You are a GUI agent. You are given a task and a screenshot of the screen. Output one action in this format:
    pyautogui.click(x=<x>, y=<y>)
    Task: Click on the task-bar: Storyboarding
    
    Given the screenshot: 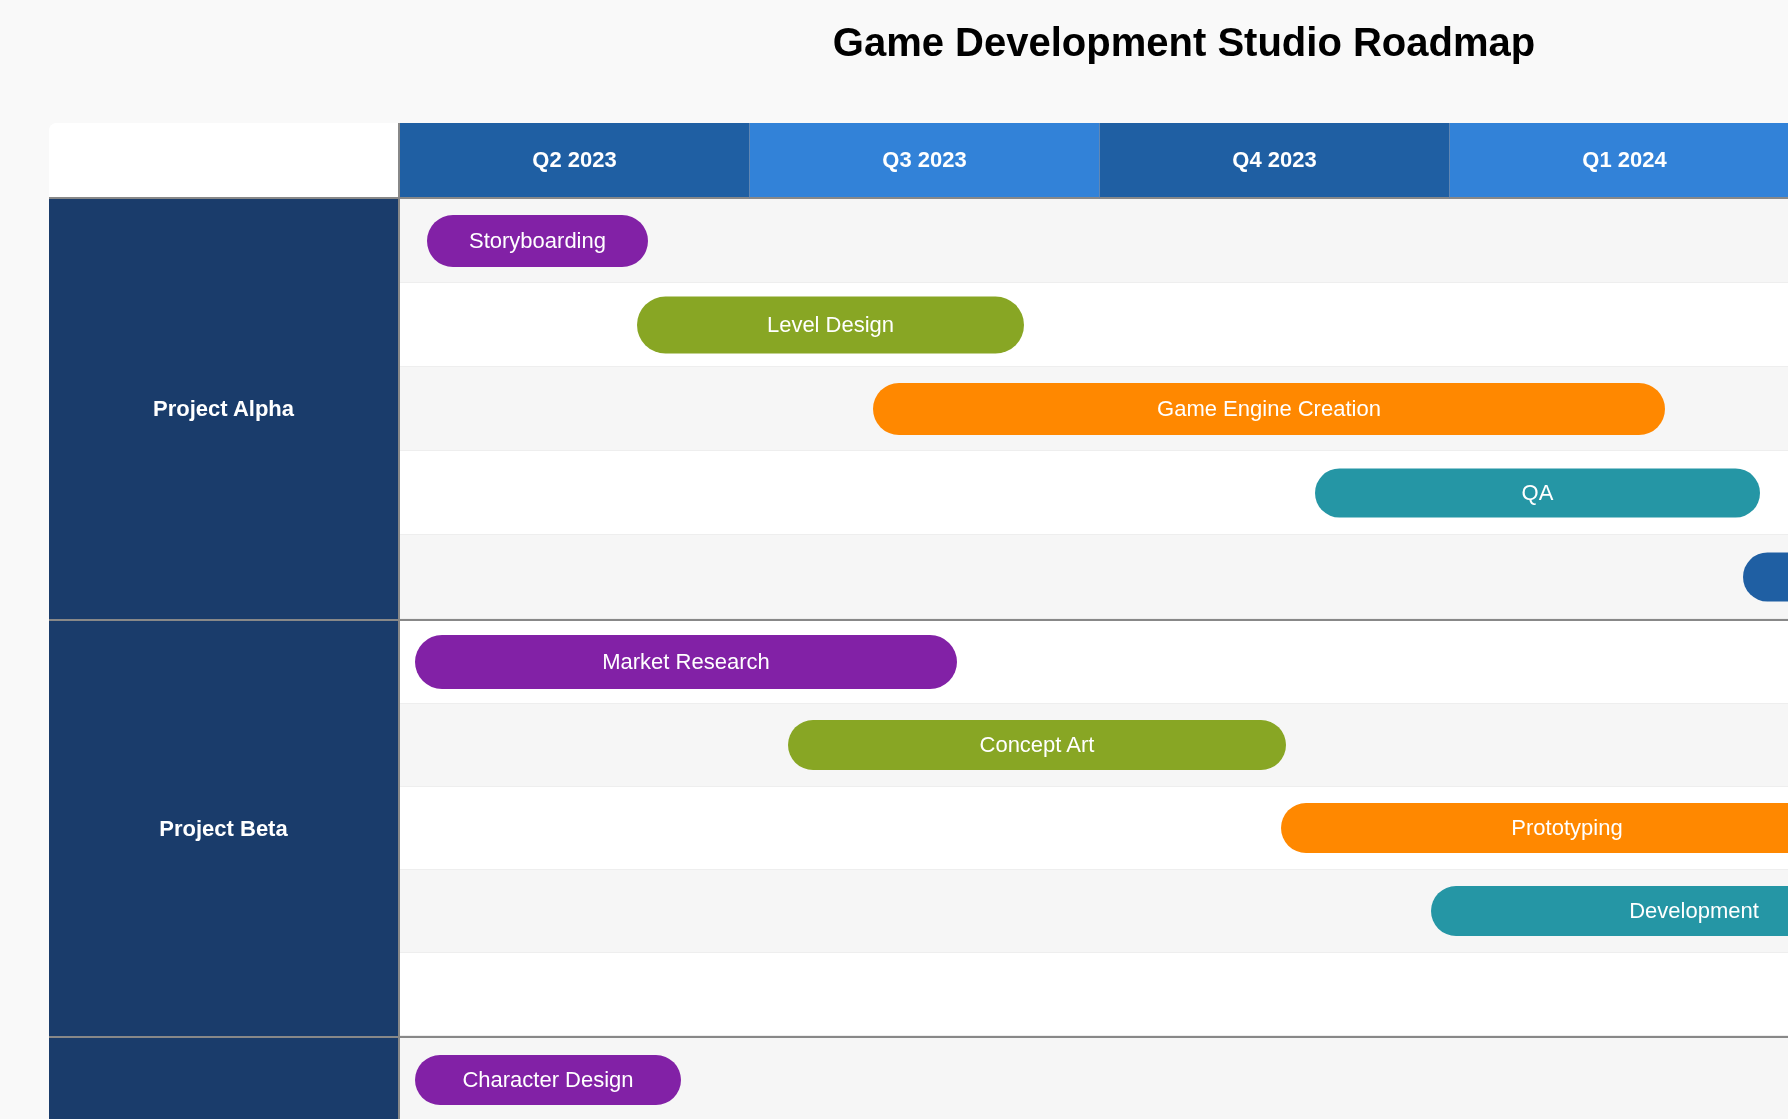 What is the action you would take?
    pyautogui.click(x=537, y=240)
    